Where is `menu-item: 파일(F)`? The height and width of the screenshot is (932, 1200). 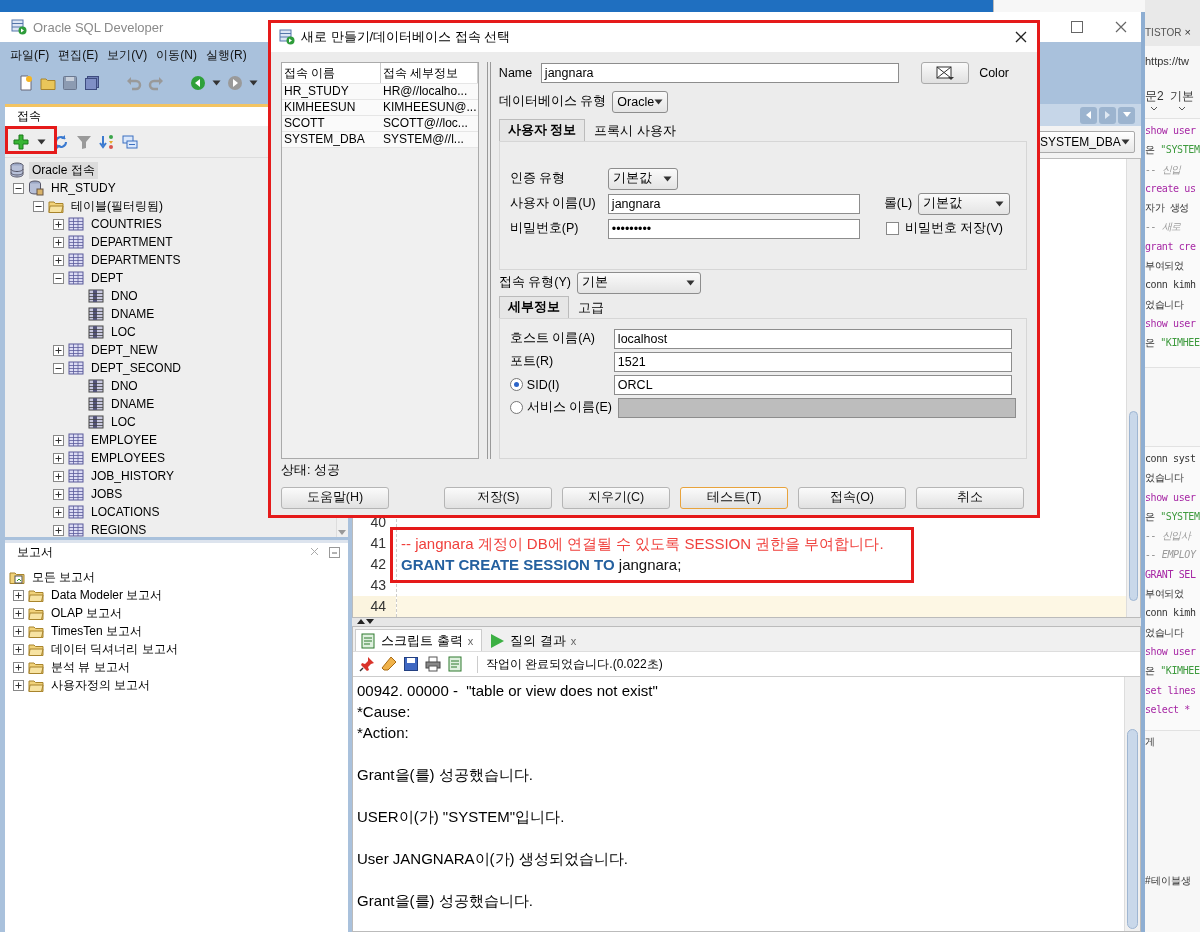
menu-item: 파일(F) is located at coordinates (30, 55).